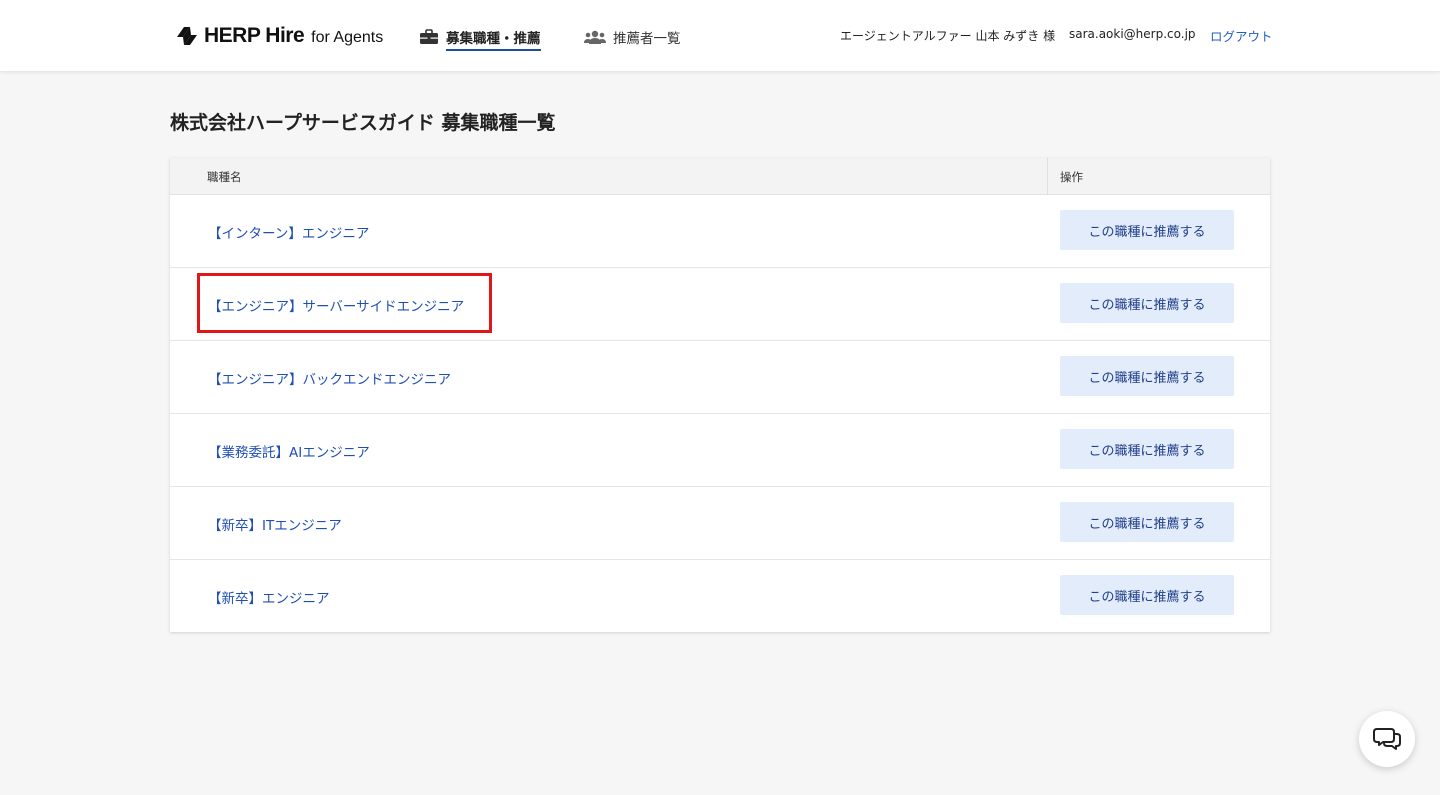 The image size is (1440, 795). Describe the element at coordinates (720, 596) in the screenshot. I see `table-row: 【新卒】エンジニア この職種に推薦する` at that location.